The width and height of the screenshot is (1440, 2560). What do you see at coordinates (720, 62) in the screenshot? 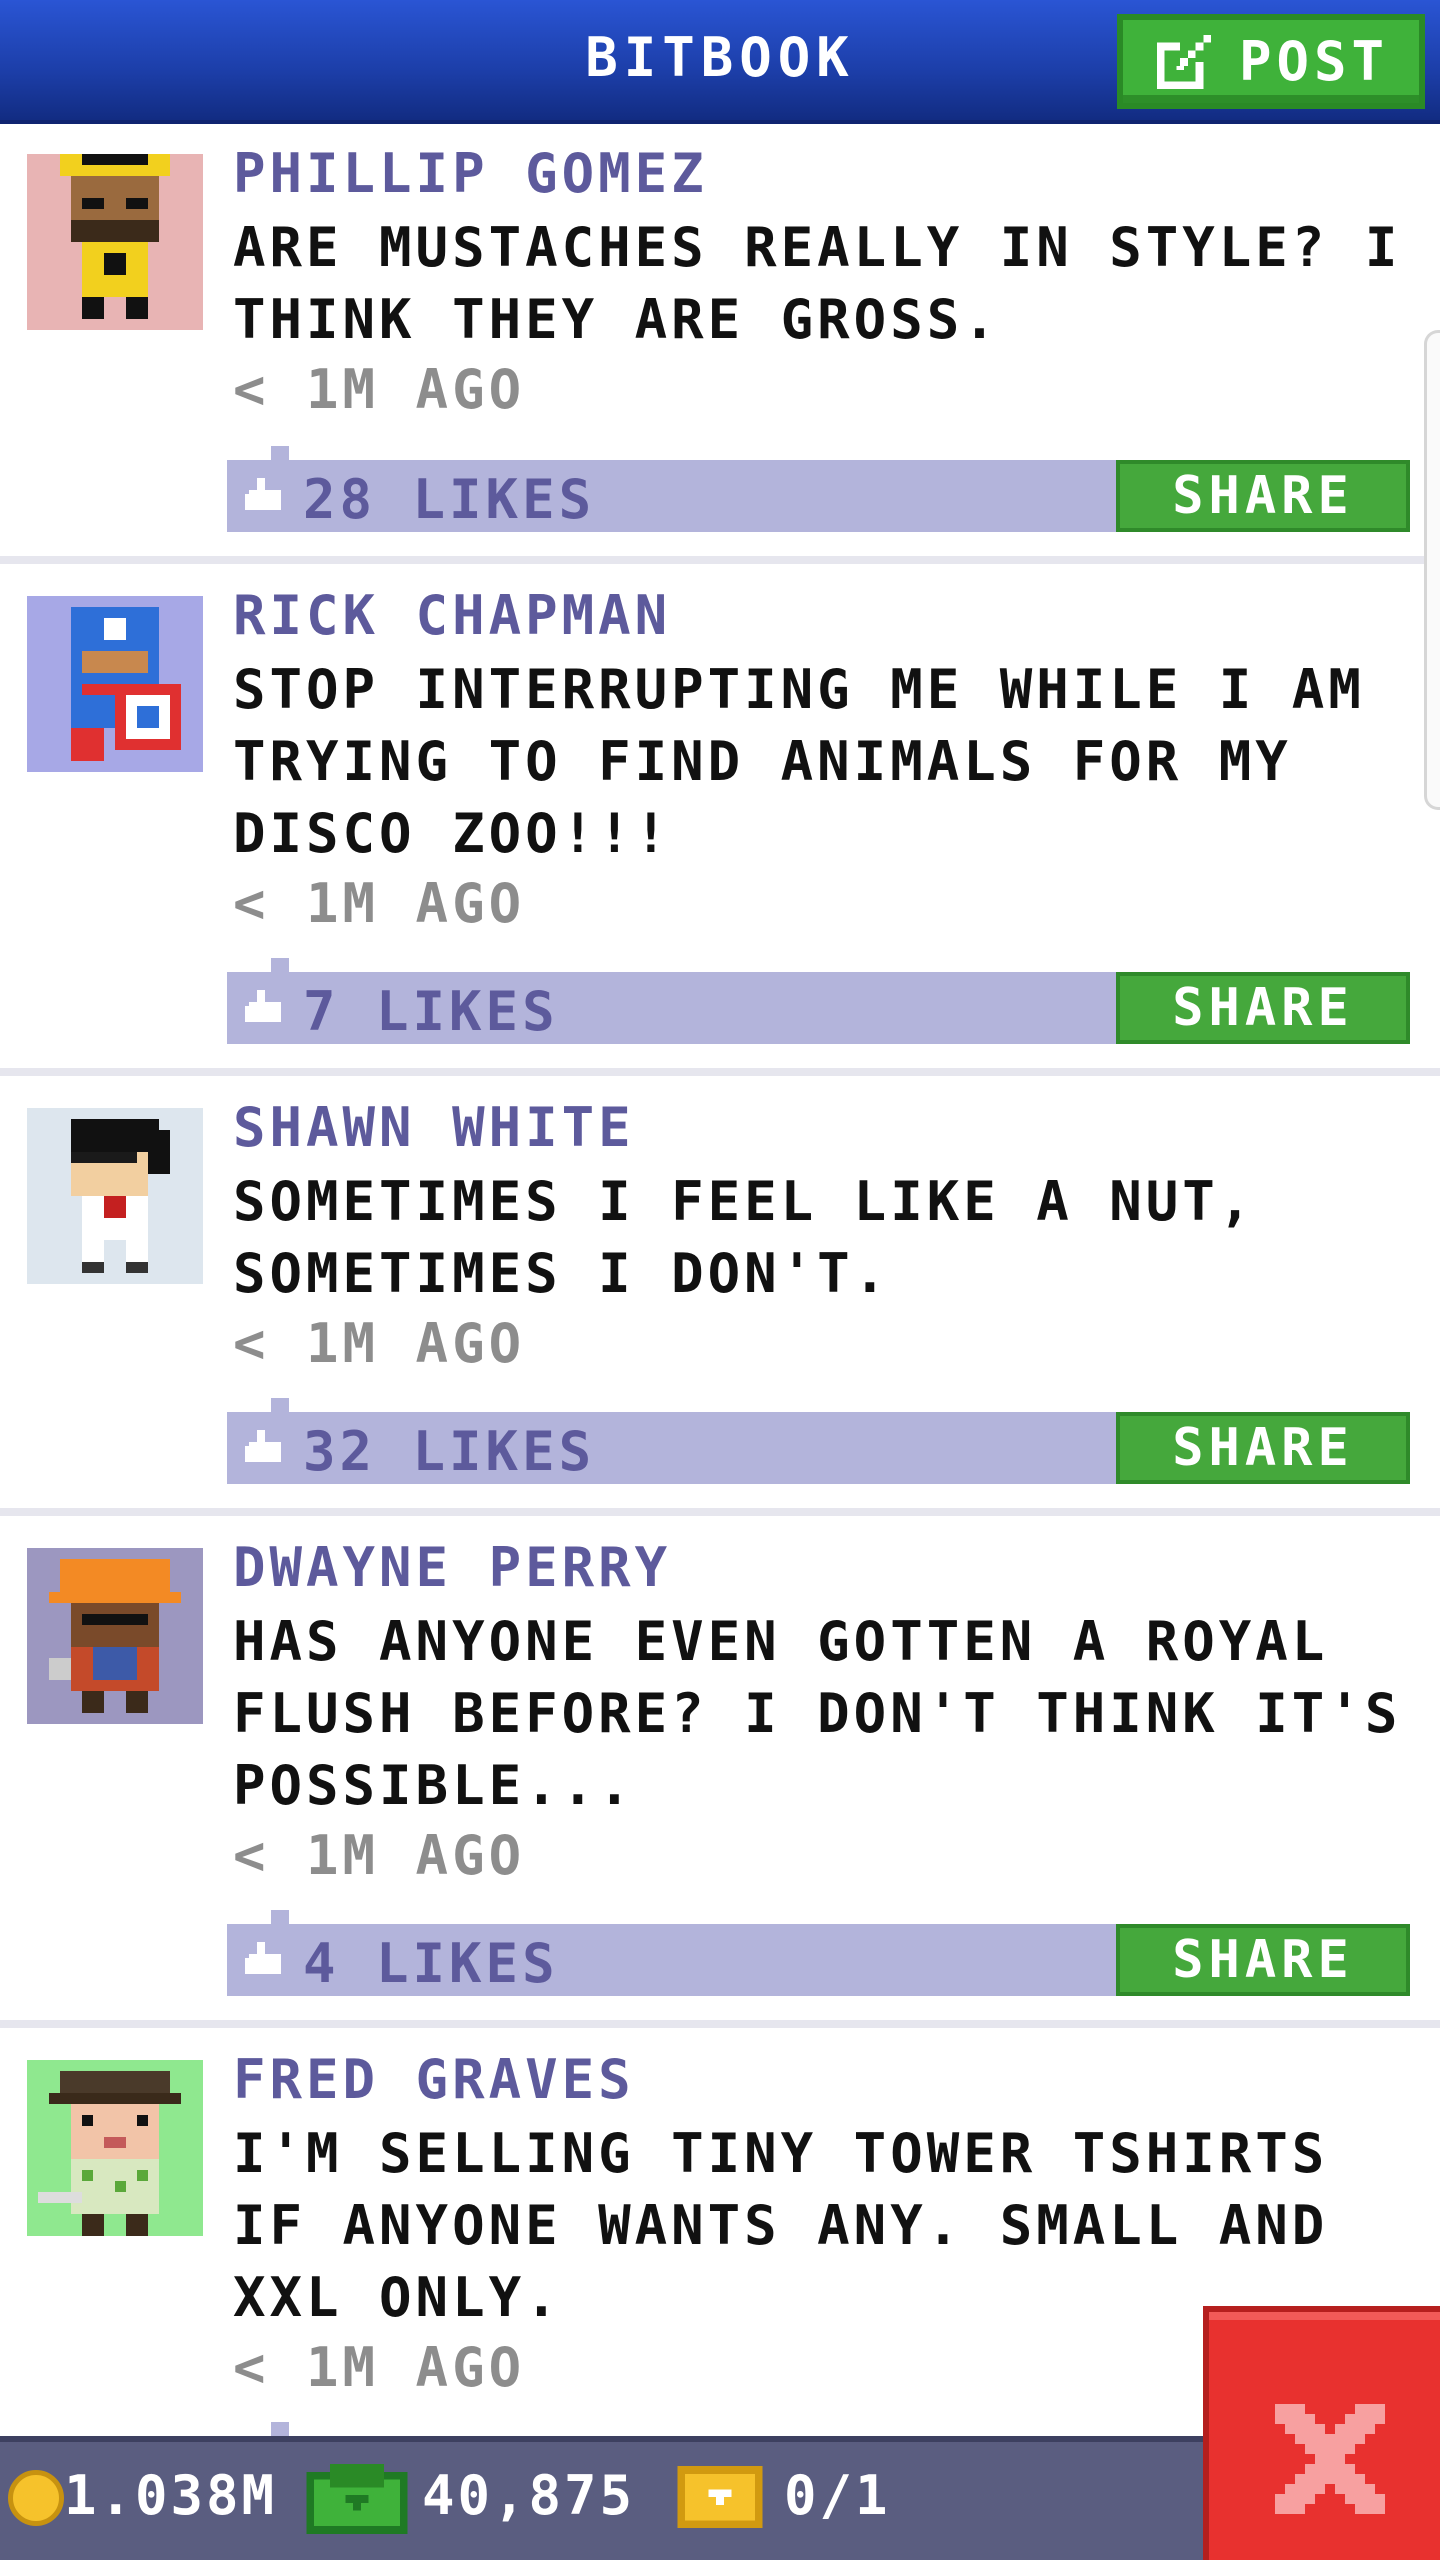
I see `app-header: BITBOOK POST` at bounding box center [720, 62].